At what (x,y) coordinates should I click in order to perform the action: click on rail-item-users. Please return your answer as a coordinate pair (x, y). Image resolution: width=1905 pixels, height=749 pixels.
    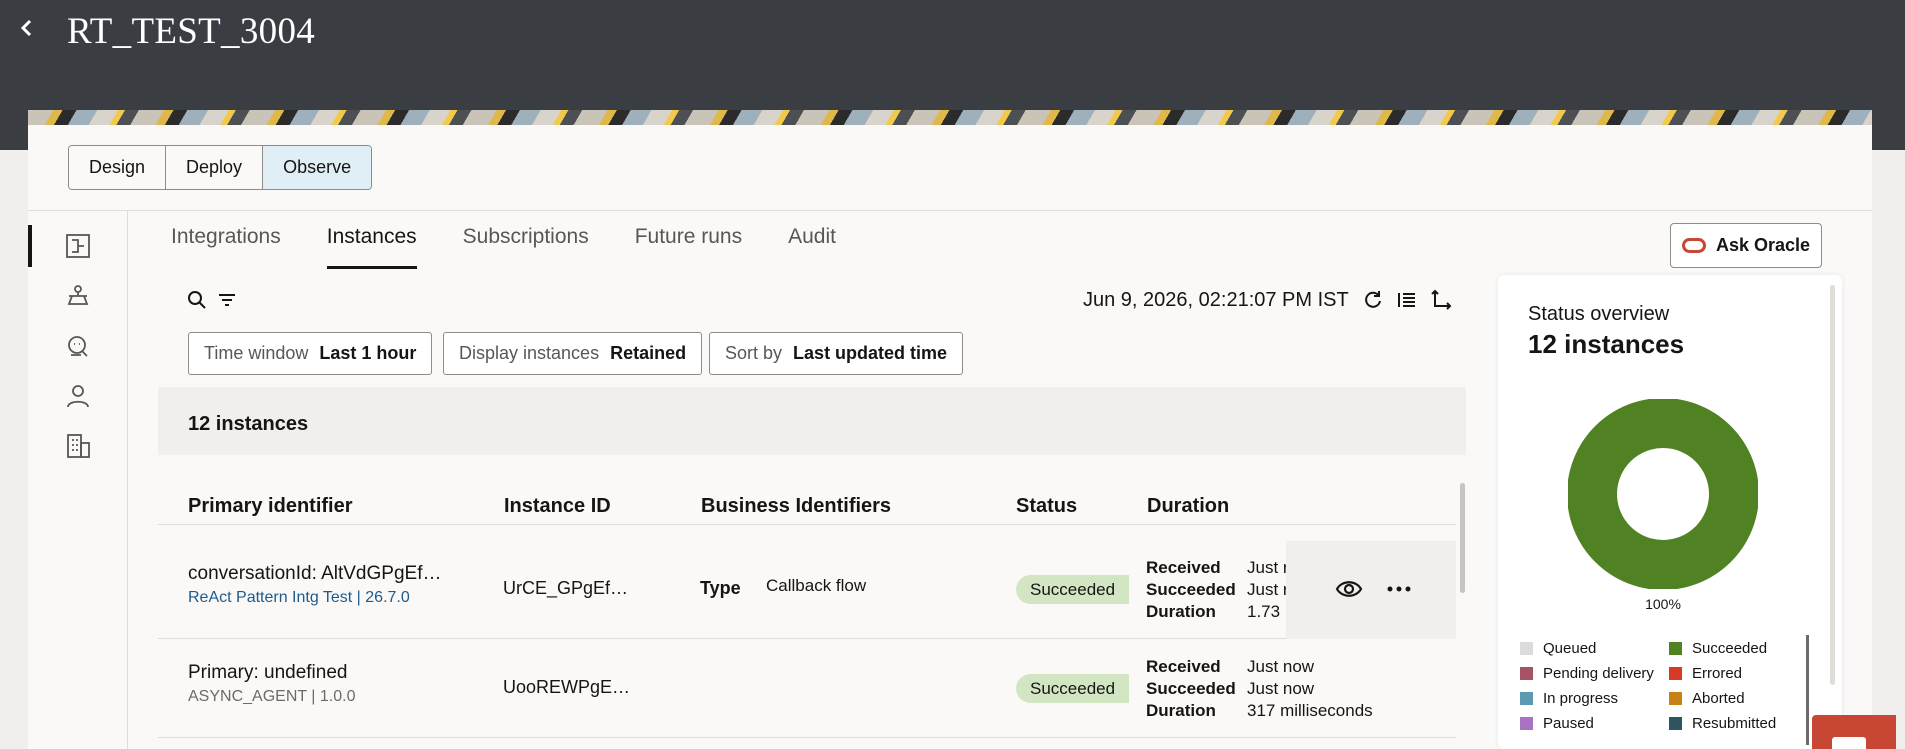
    Looking at the image, I should click on (78, 396).